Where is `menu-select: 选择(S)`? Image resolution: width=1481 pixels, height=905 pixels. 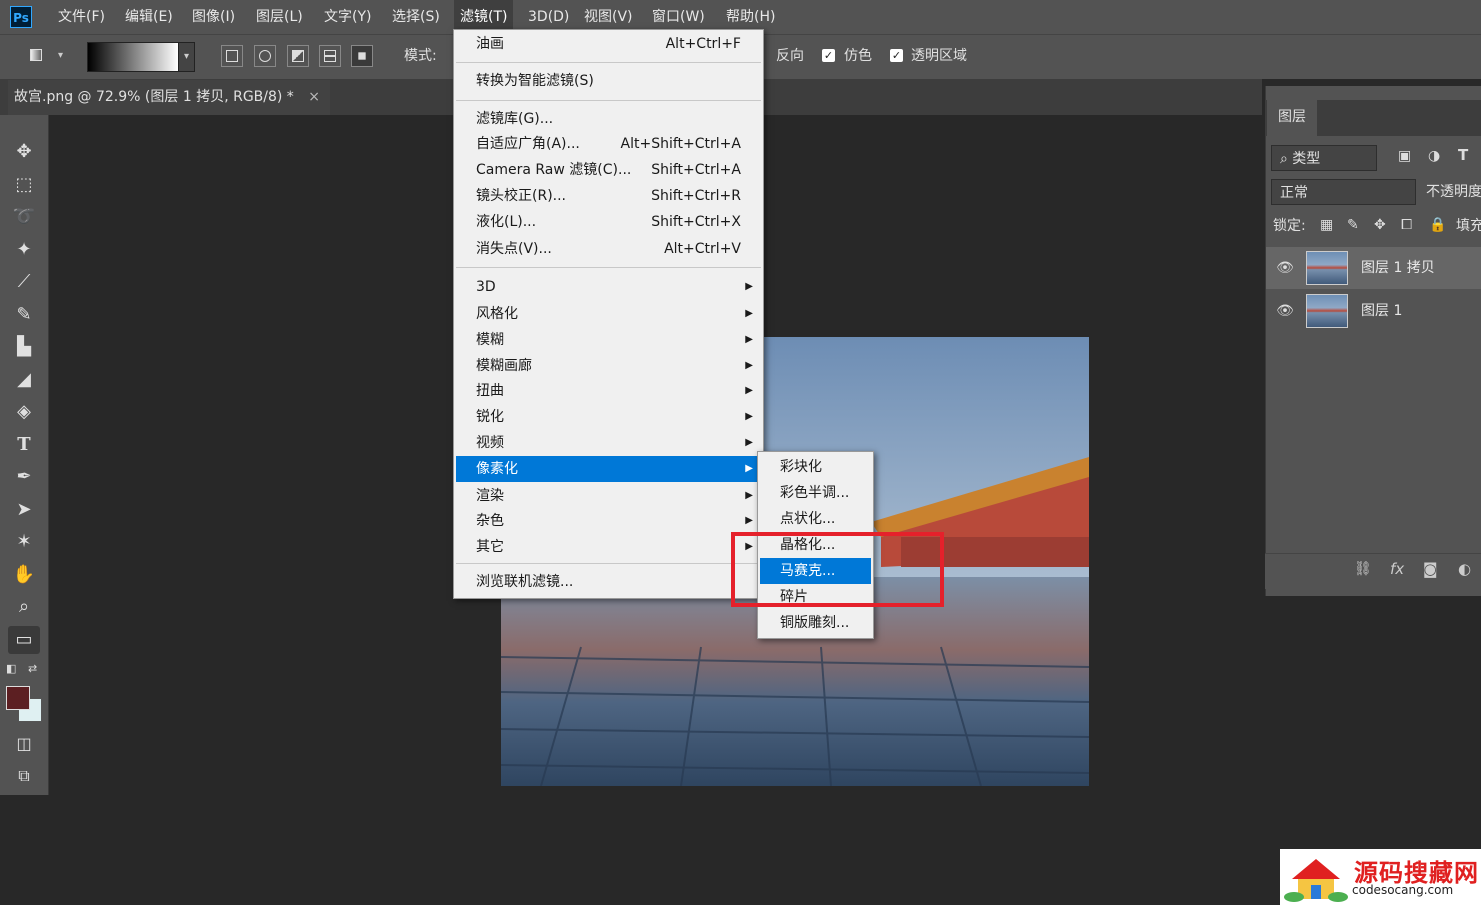 menu-select: 选择(S) is located at coordinates (416, 17).